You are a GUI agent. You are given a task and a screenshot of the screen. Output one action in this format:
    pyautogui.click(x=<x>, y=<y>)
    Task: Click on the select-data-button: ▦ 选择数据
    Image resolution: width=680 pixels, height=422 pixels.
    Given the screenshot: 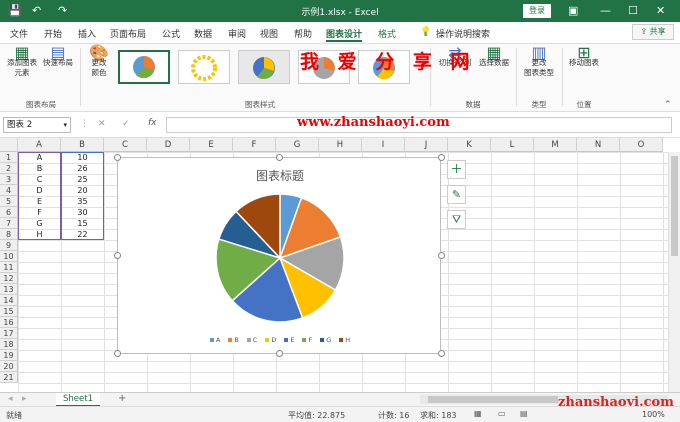 What is the action you would take?
    pyautogui.click(x=494, y=56)
    